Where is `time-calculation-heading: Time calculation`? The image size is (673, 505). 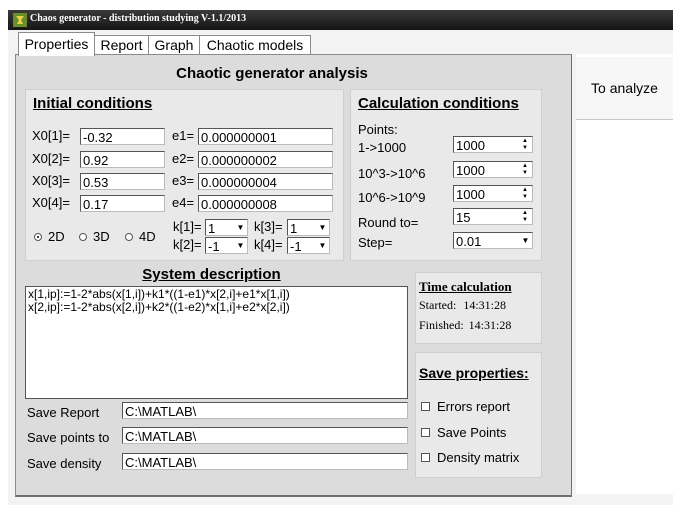
time-calculation-heading: Time calculation is located at coordinates (465, 286).